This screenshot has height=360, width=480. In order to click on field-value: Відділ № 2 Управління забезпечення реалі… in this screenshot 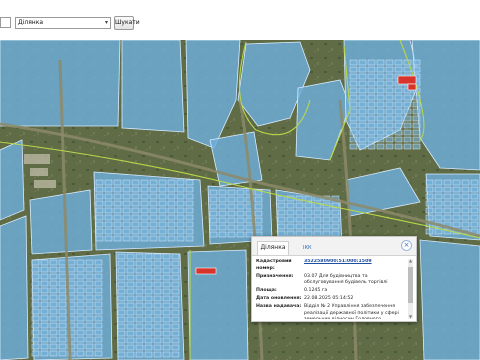, I will do `click(351, 311)`.